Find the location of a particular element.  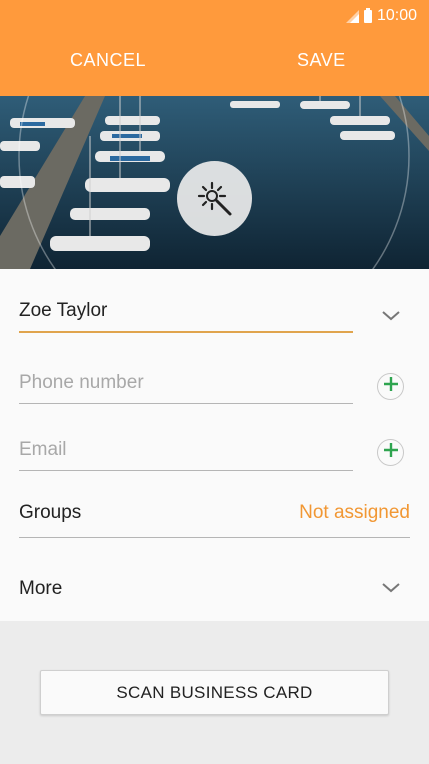

groups-underline is located at coordinates (214, 537).